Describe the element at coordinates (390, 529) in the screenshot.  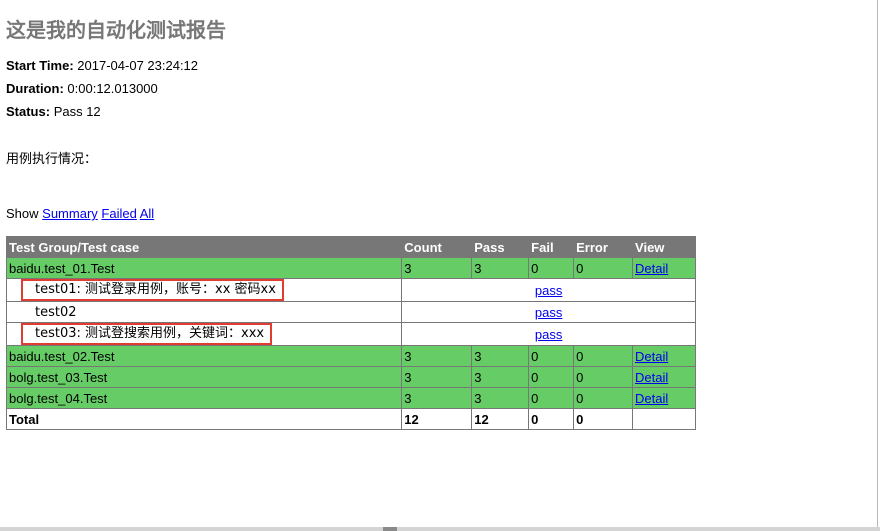
I see `taskbar-marker` at that location.